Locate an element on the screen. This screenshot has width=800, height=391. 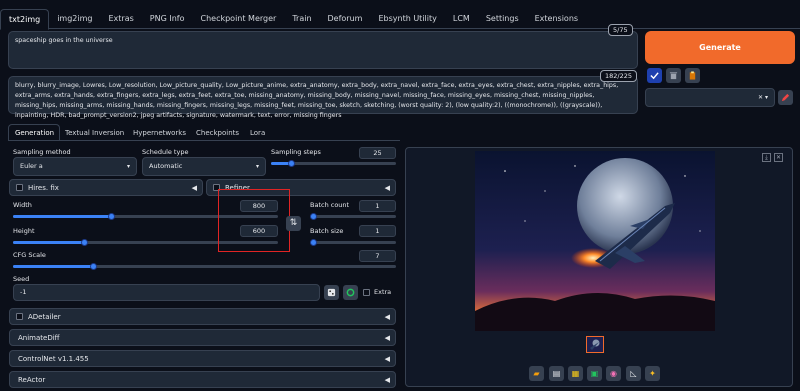
seed-label: Seed is located at coordinates (21, 279).